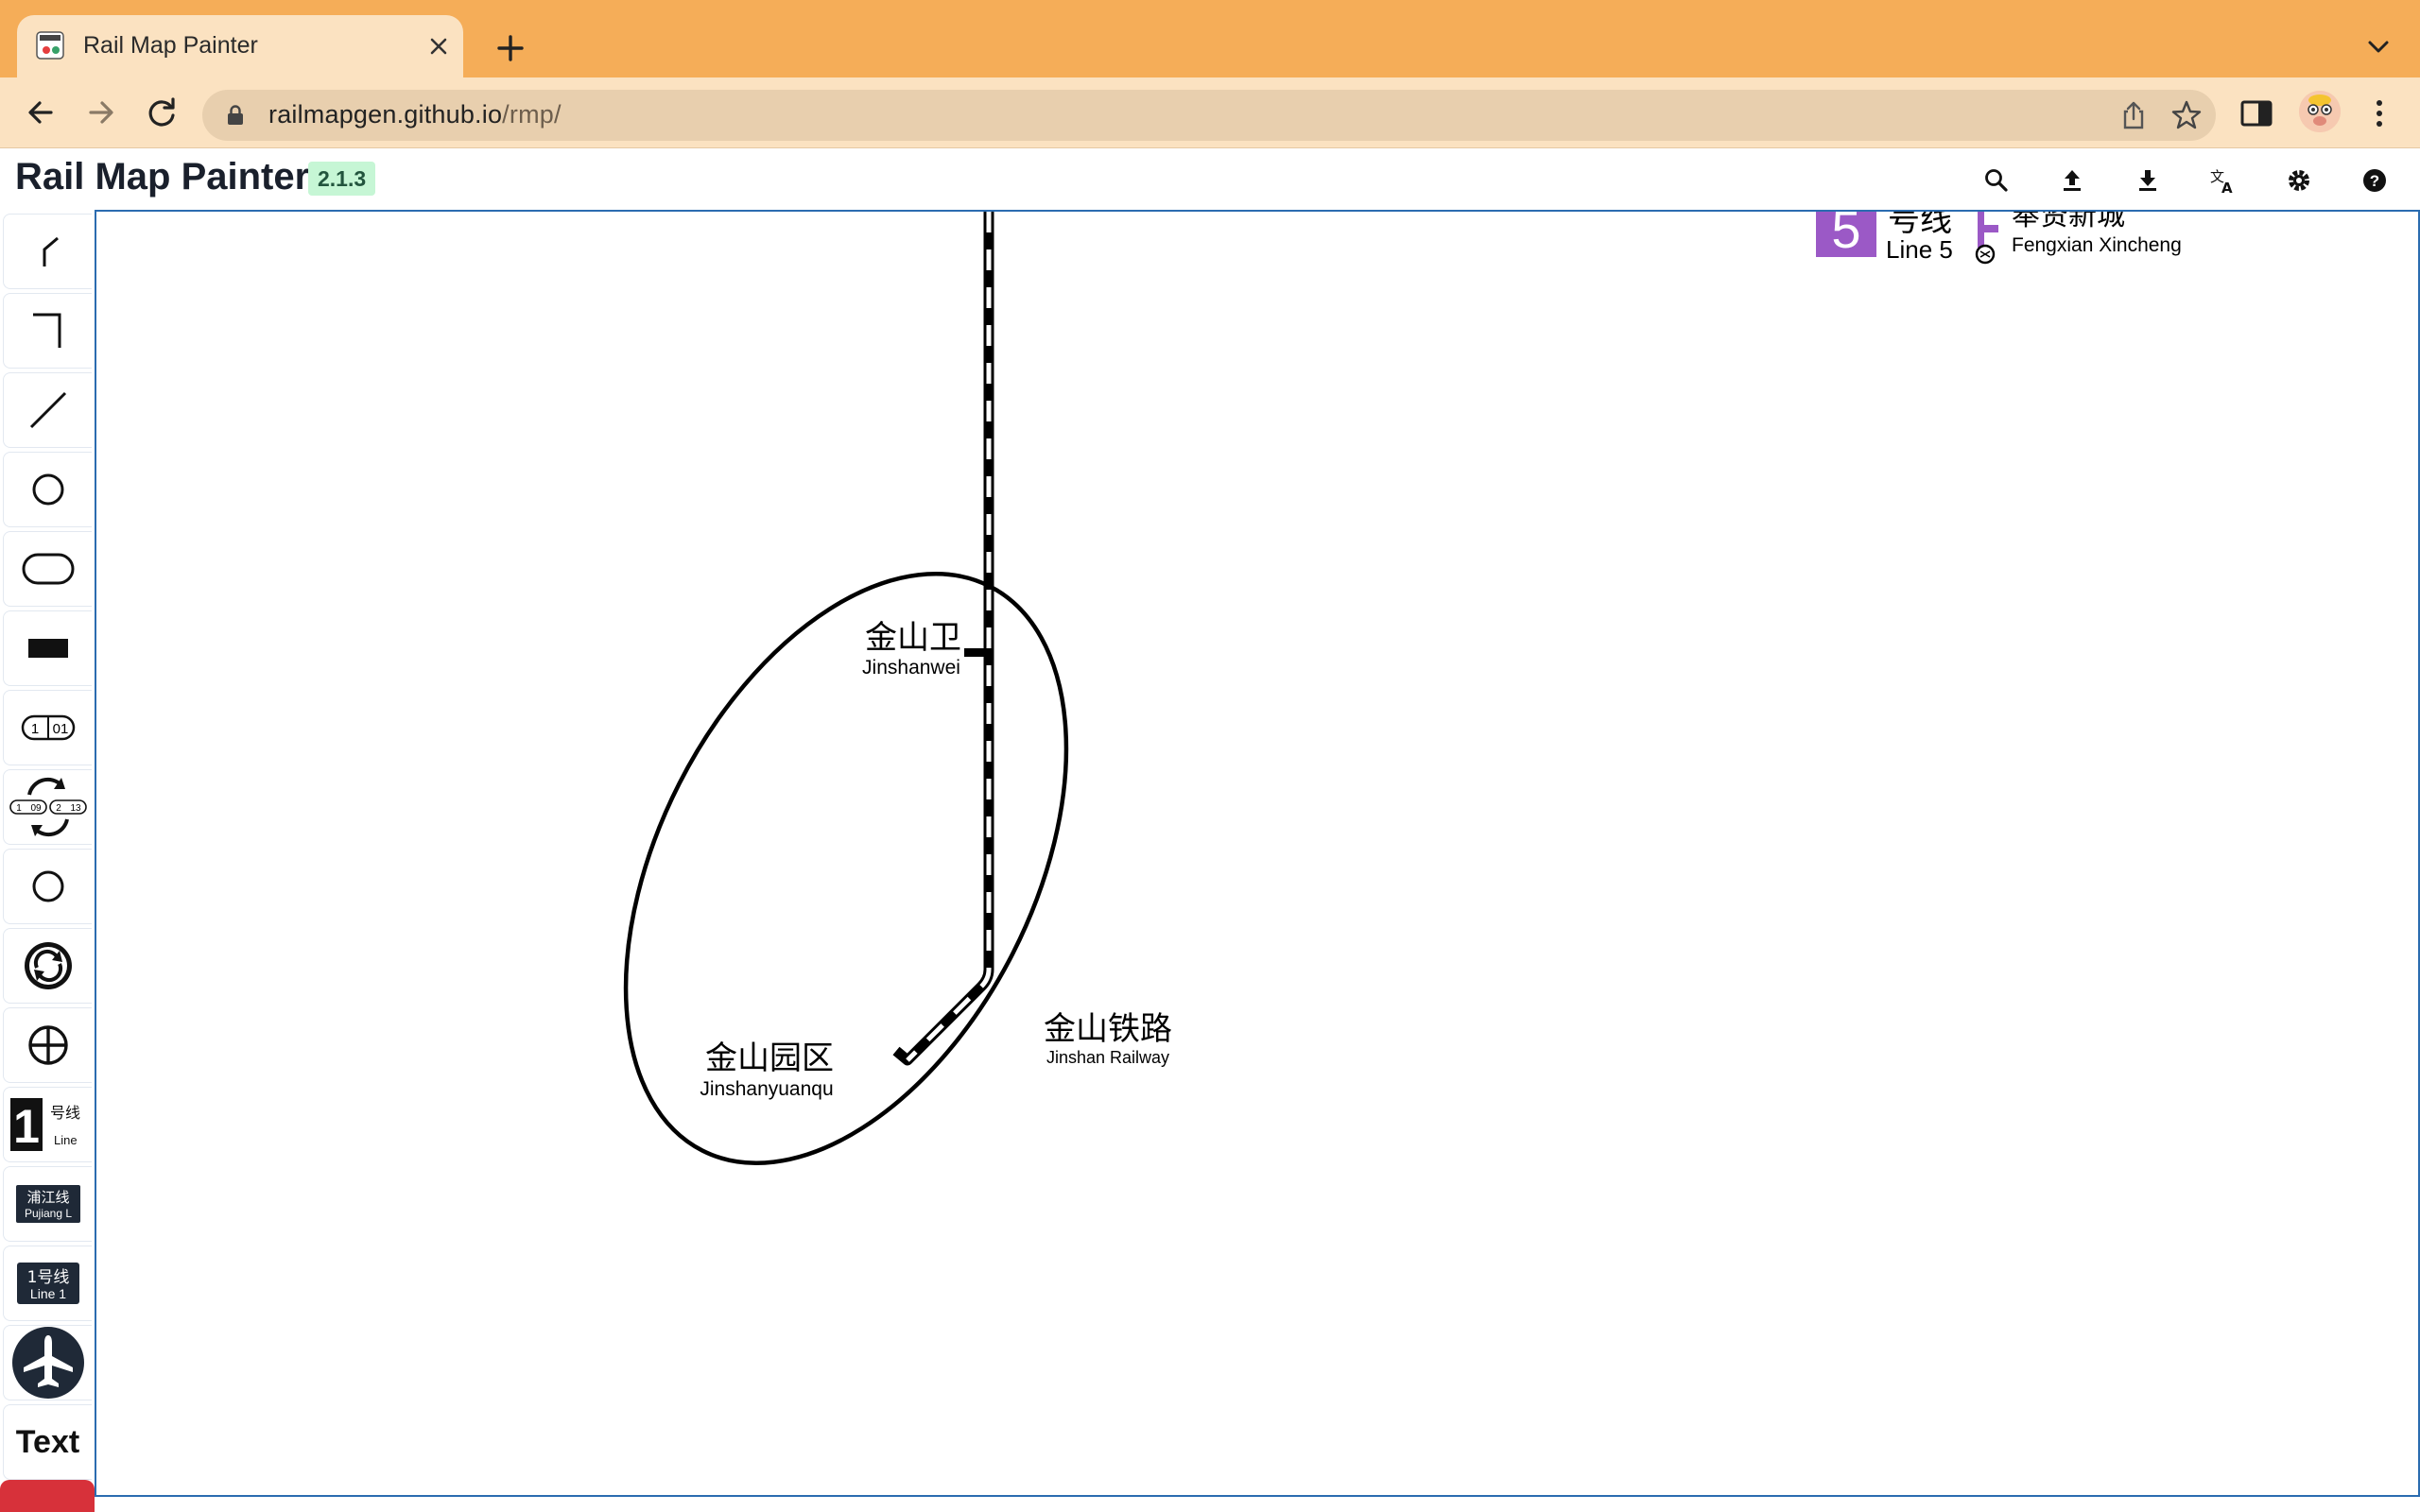  I want to click on side-panel-icon, so click(2256, 113).